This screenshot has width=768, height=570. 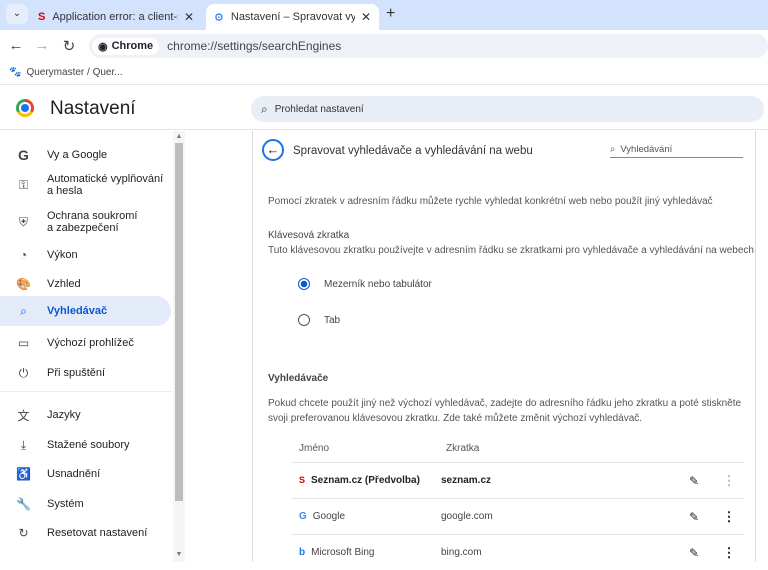 I want to click on sidebar-divider, so click(x=86, y=391).